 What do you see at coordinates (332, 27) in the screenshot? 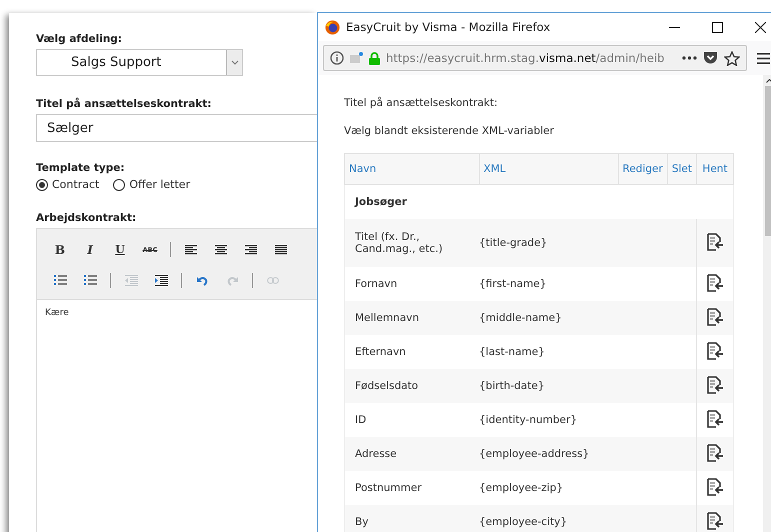
I see `browser-logo-icon` at bounding box center [332, 27].